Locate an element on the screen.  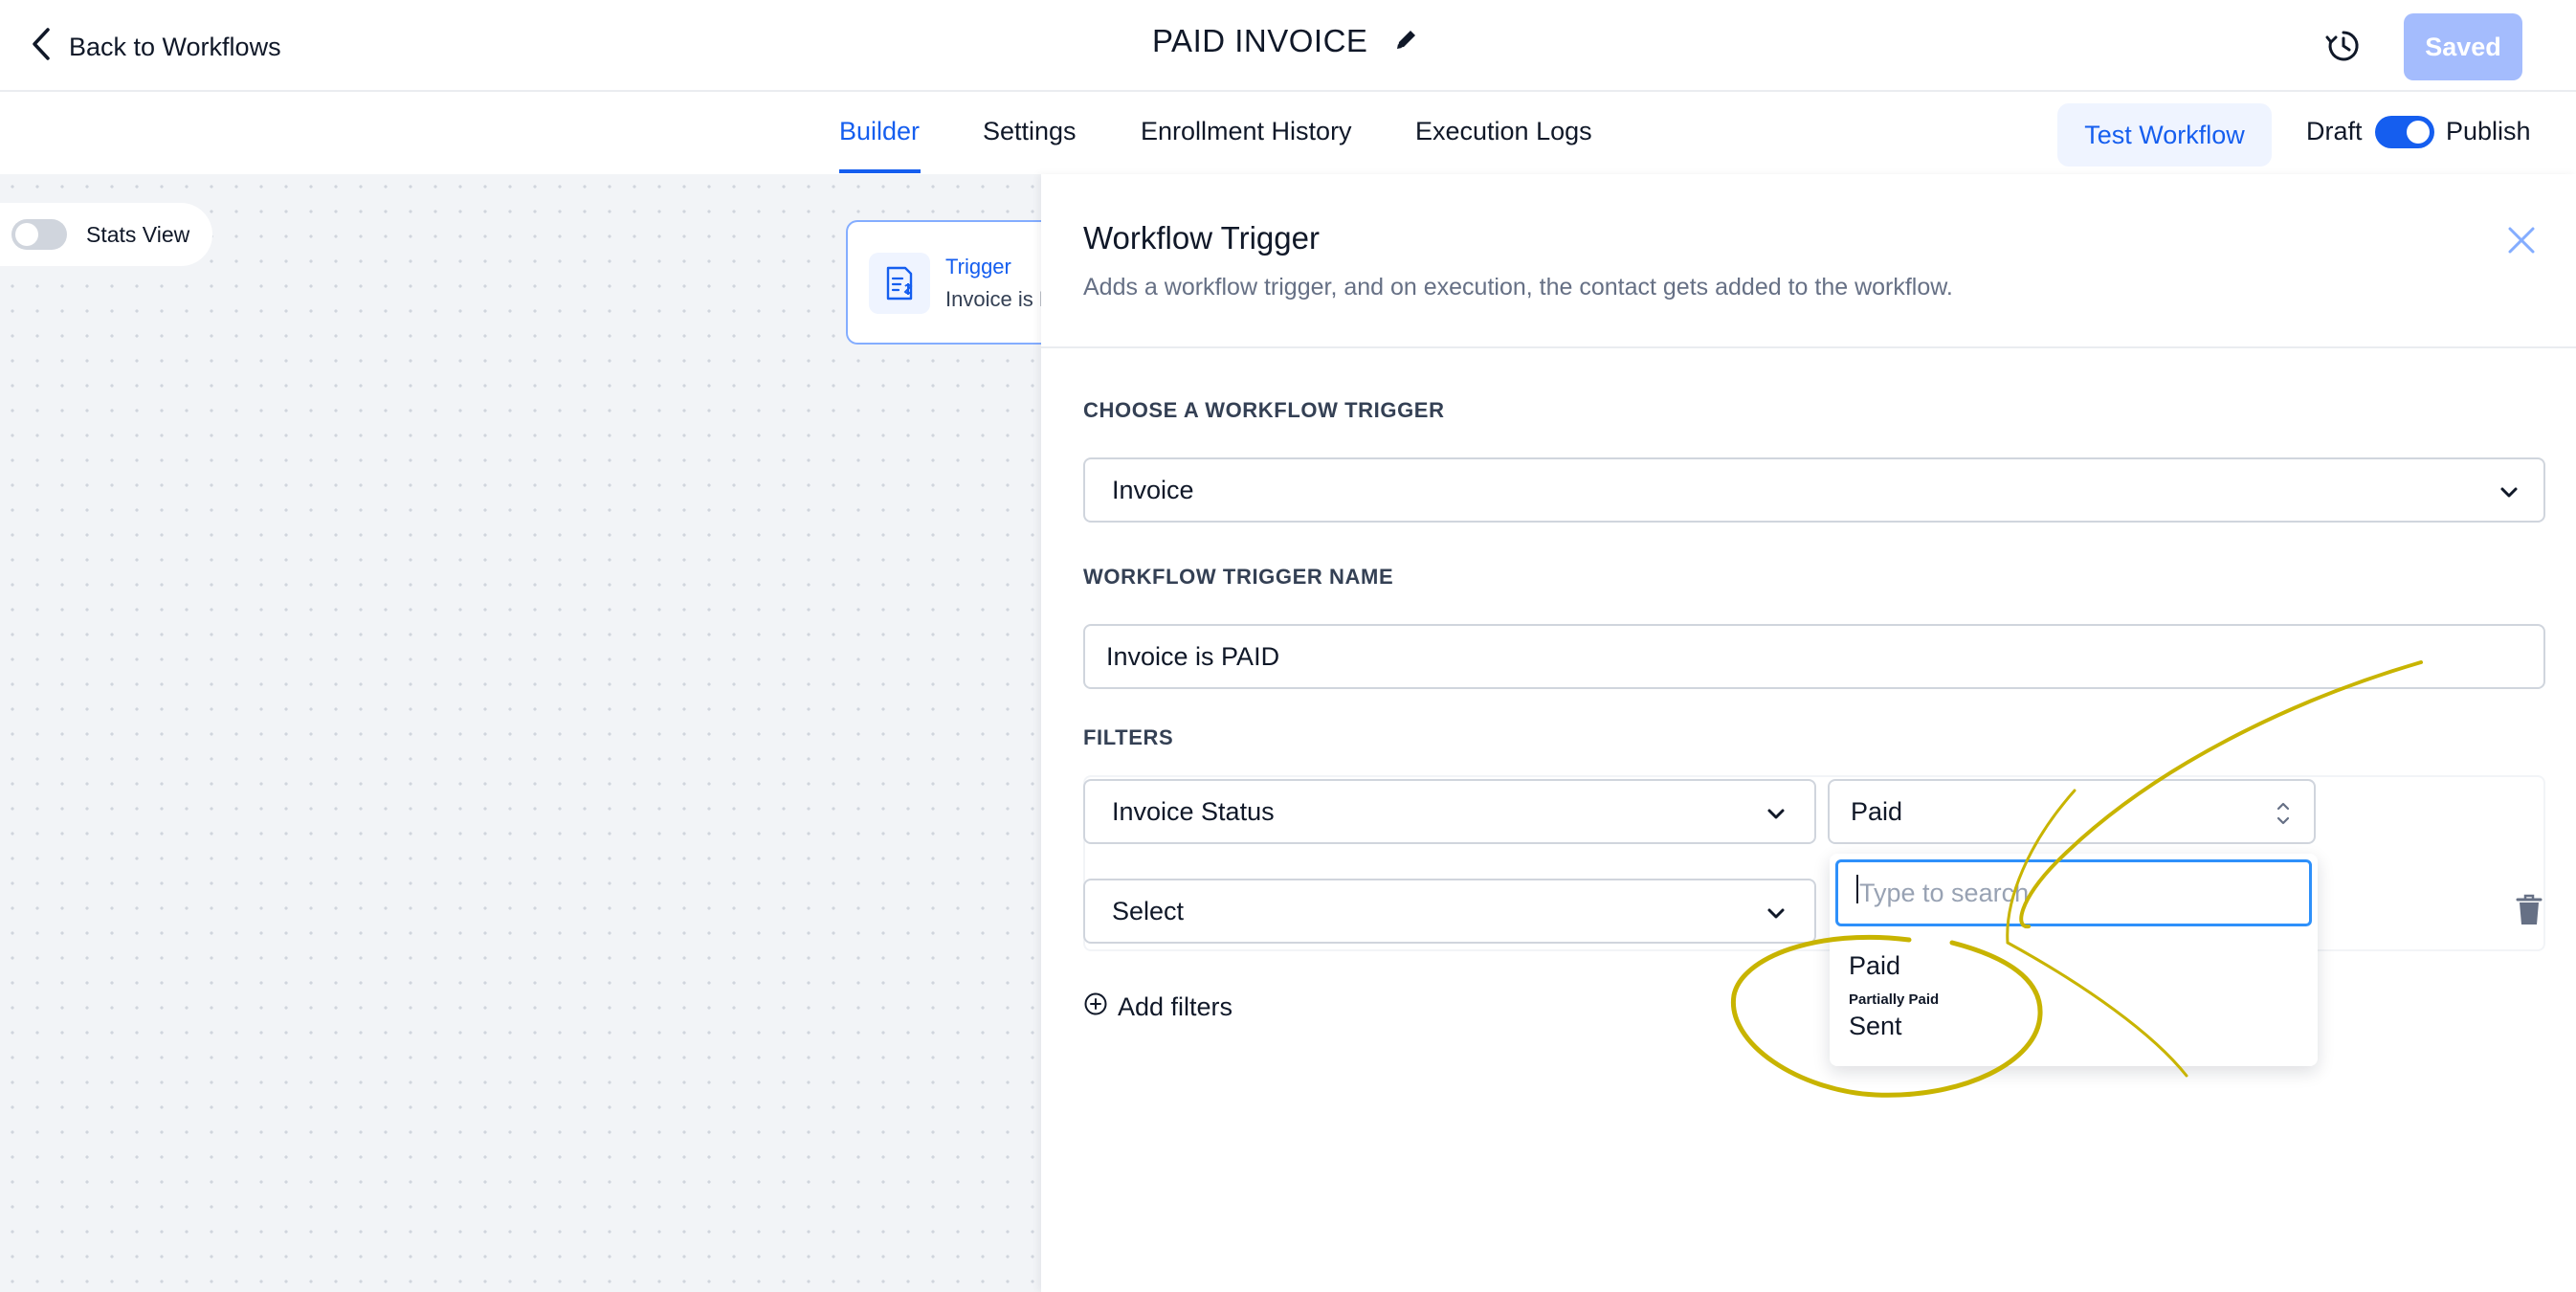
top-bar: Back to Workflows PAID INVOICE Saved is located at coordinates (1288, 46).